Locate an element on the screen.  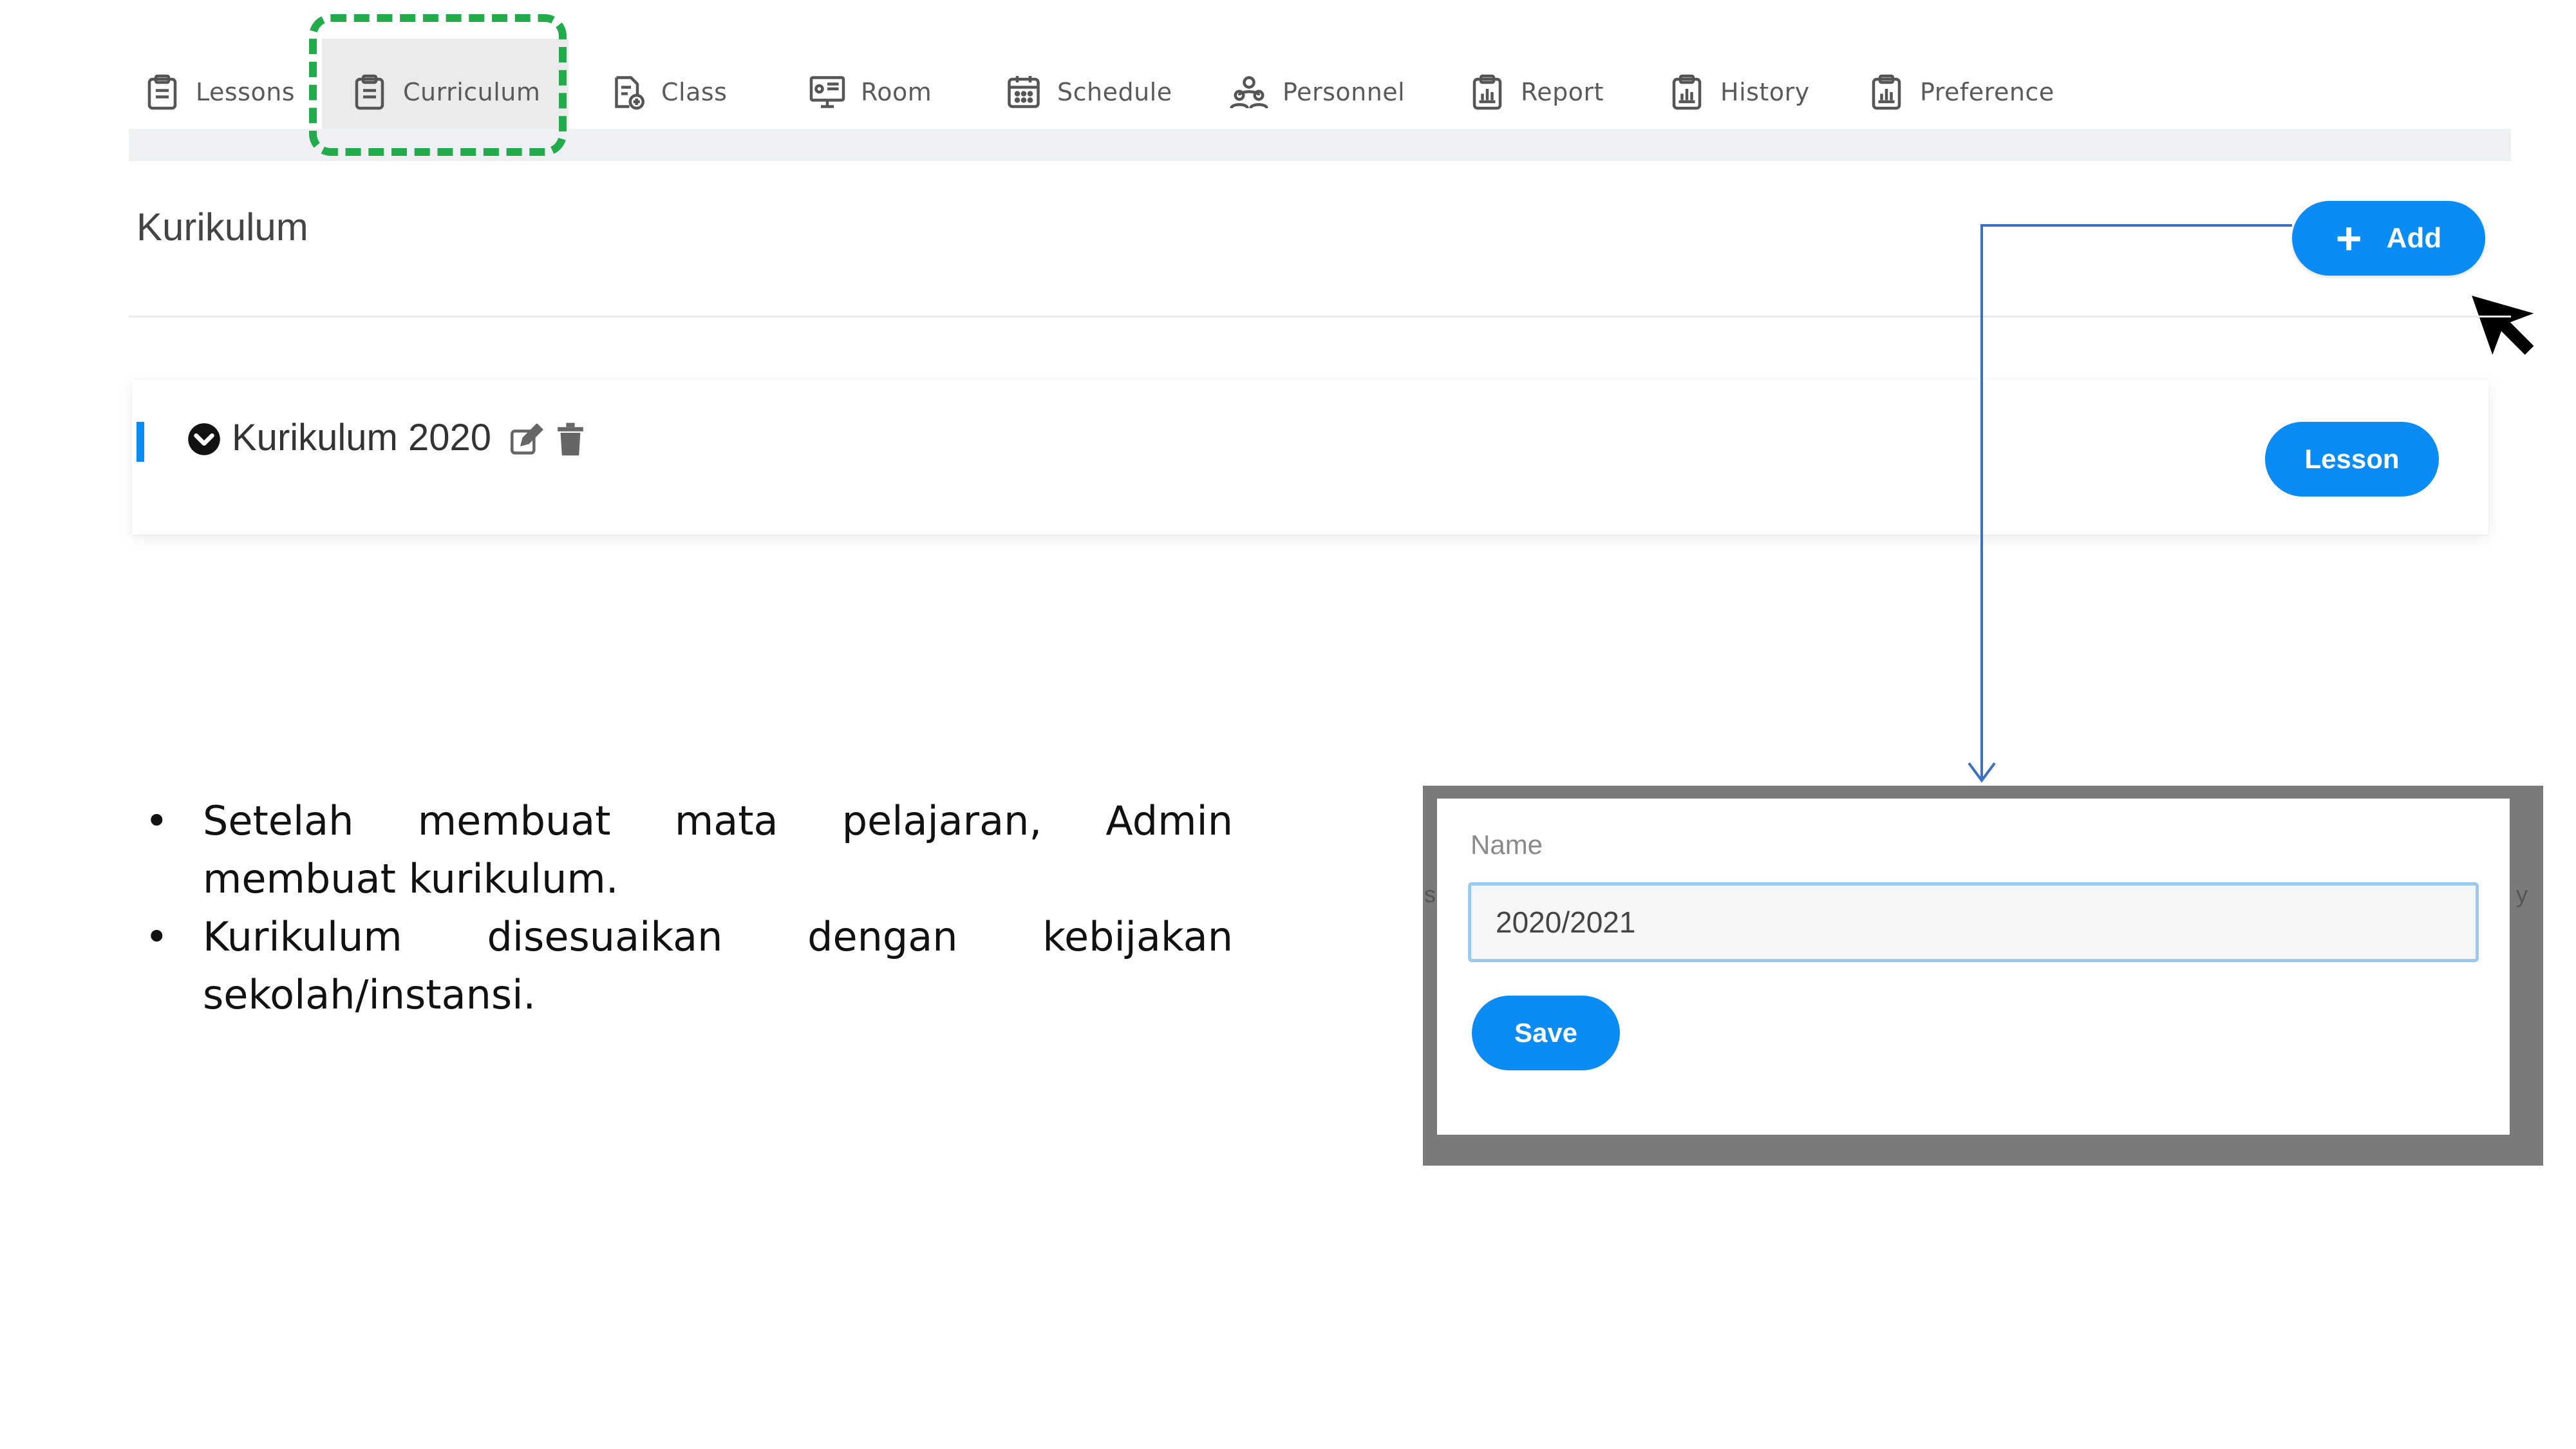
curriculum-highlight-frame is located at coordinates (438, 85).